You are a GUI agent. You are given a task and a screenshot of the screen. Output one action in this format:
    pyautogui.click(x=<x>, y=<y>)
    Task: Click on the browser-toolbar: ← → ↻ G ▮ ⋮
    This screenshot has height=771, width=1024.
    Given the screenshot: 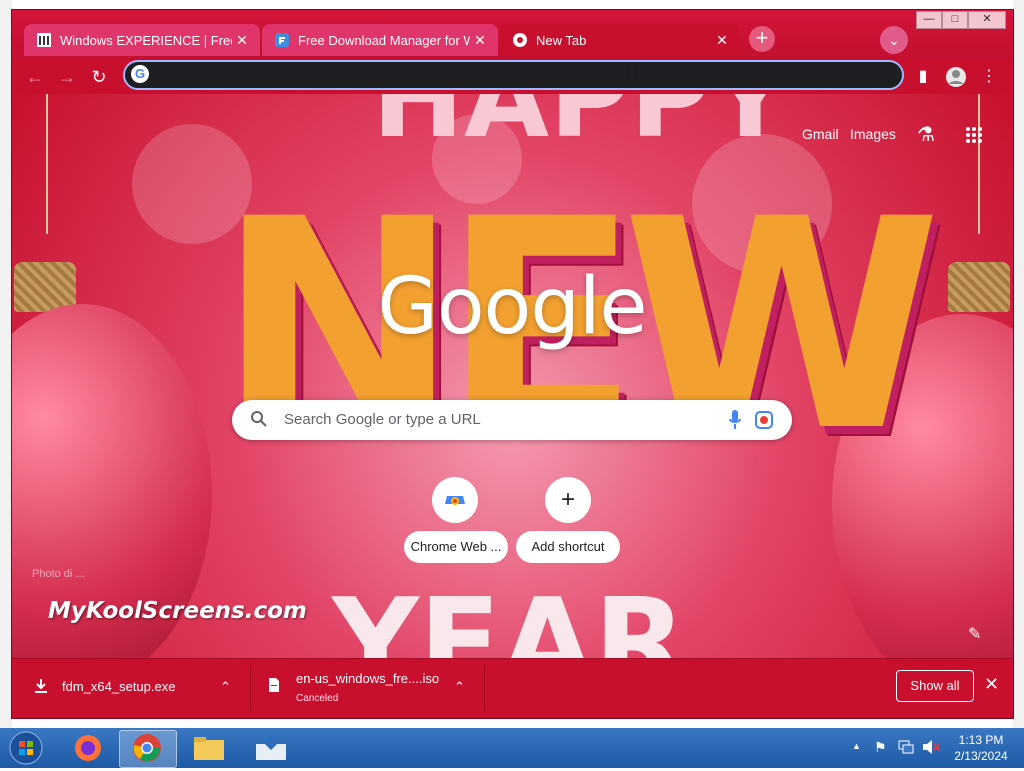 What is the action you would take?
    pyautogui.click(x=512, y=77)
    